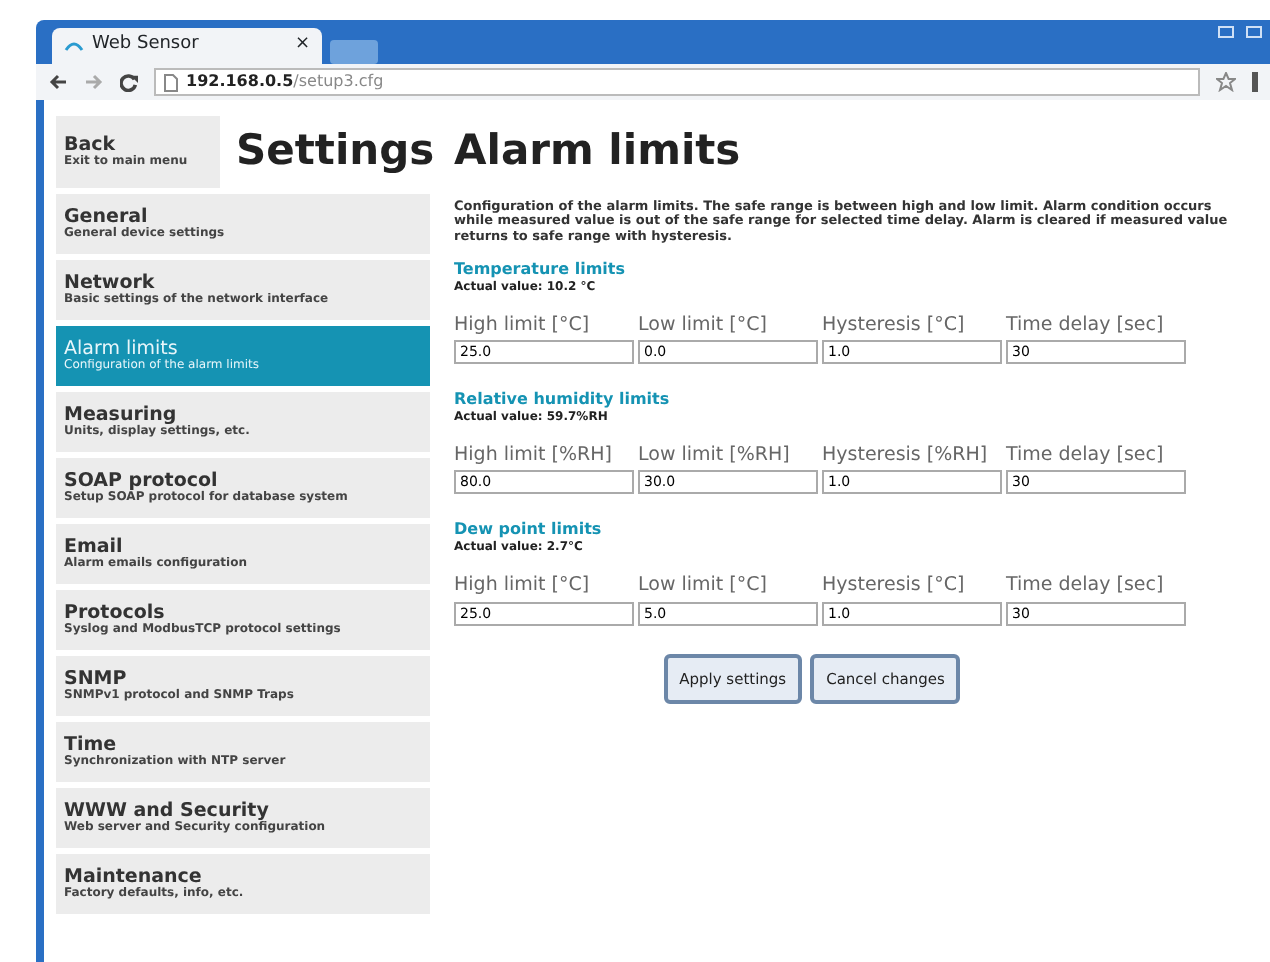 This screenshot has width=1270, height=962. What do you see at coordinates (285, 82) in the screenshot?
I see `url-text: 192.168.0.5/setup3.cfg` at bounding box center [285, 82].